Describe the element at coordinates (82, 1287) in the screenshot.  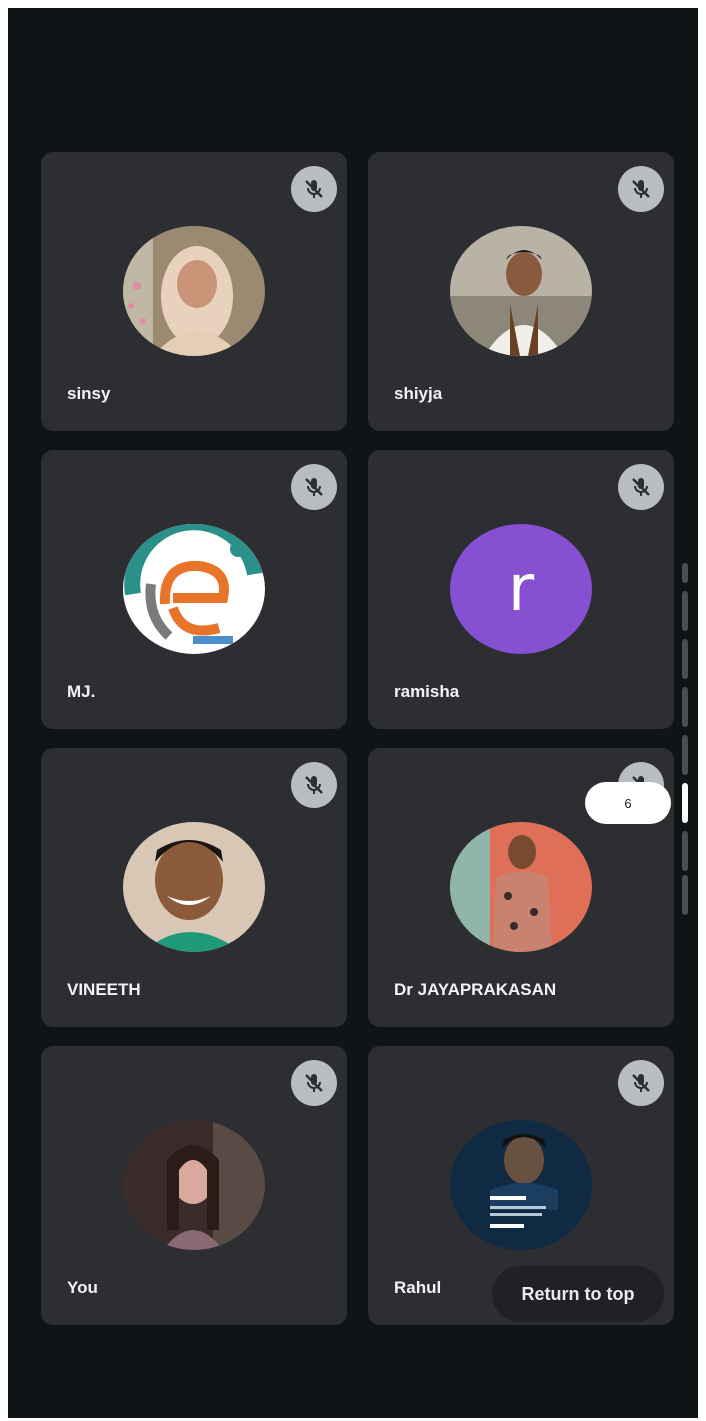
I see `participant-name: You` at that location.